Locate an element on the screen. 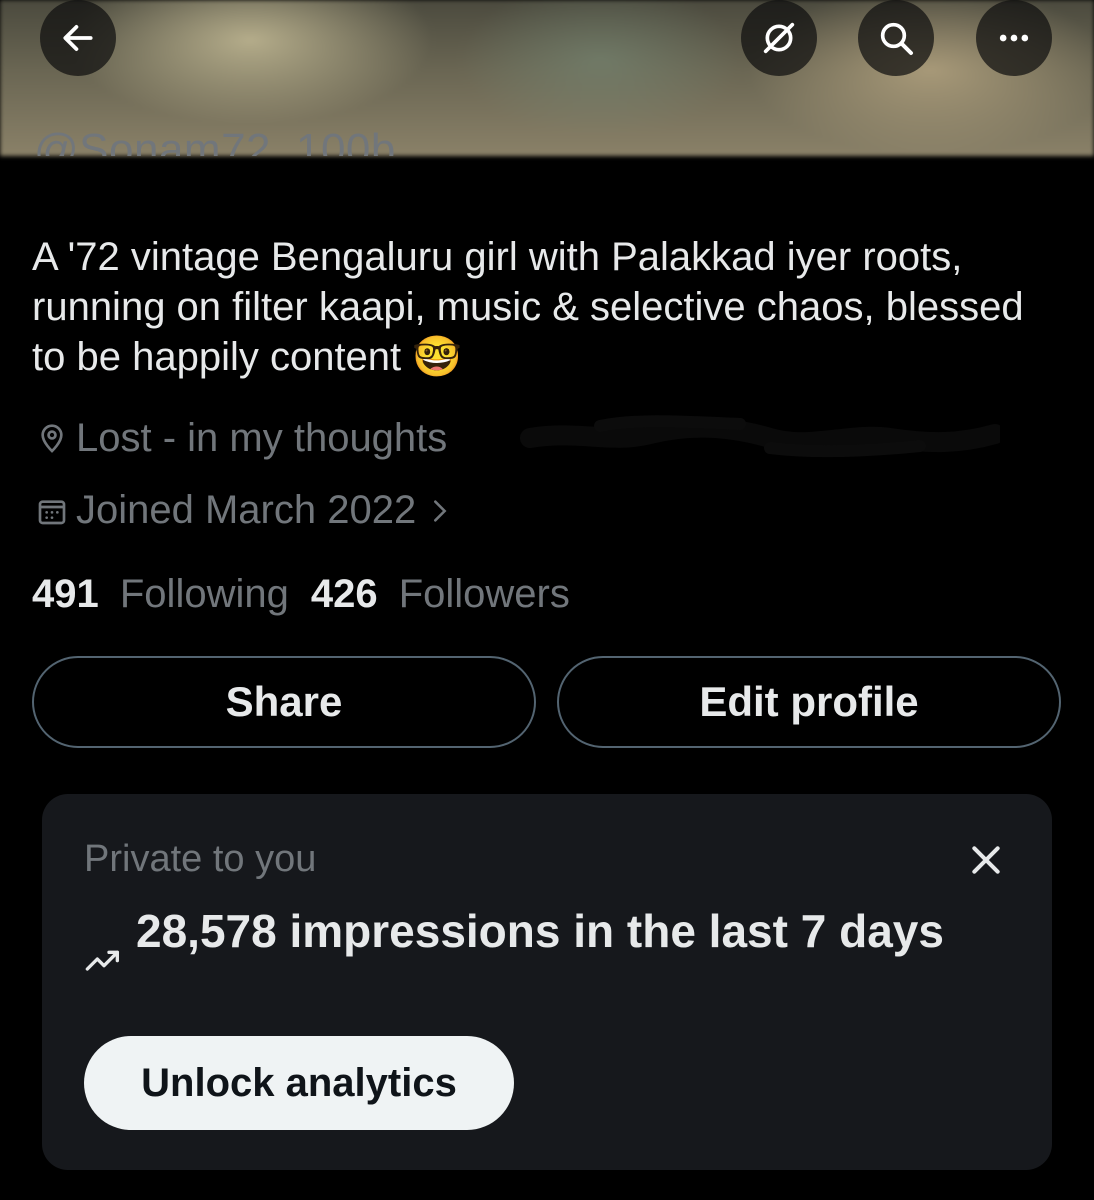 The width and height of the screenshot is (1094, 1200). joined-text: Joined March 2022 is located at coordinates (246, 510).